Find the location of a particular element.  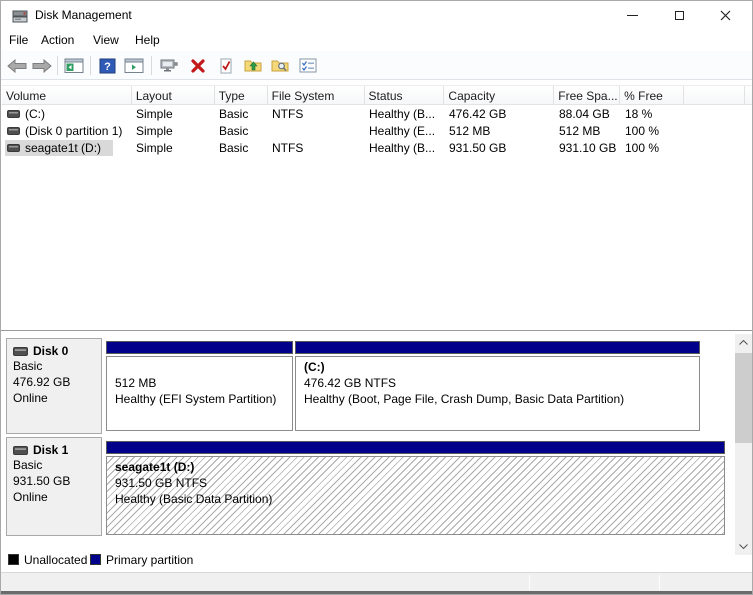

column-header-layout: Layout is located at coordinates (173, 95).